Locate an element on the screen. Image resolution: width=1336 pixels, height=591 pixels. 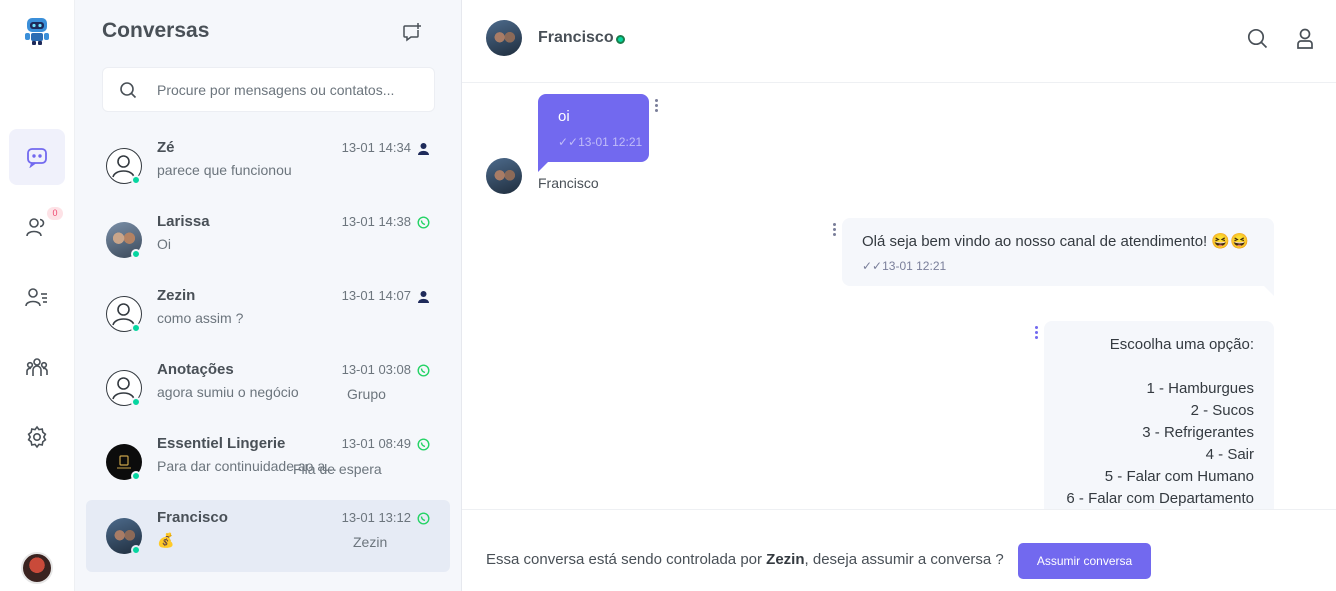
queue-tag: Fila de espera is located at coordinates (337, 469).